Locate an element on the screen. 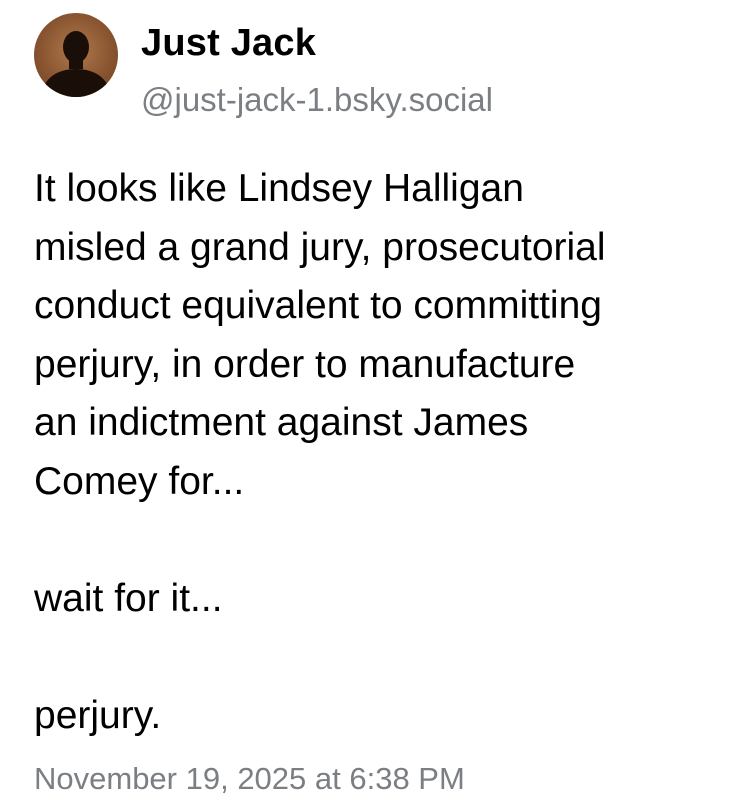  user-silhouette-icon is located at coordinates (76, 64).